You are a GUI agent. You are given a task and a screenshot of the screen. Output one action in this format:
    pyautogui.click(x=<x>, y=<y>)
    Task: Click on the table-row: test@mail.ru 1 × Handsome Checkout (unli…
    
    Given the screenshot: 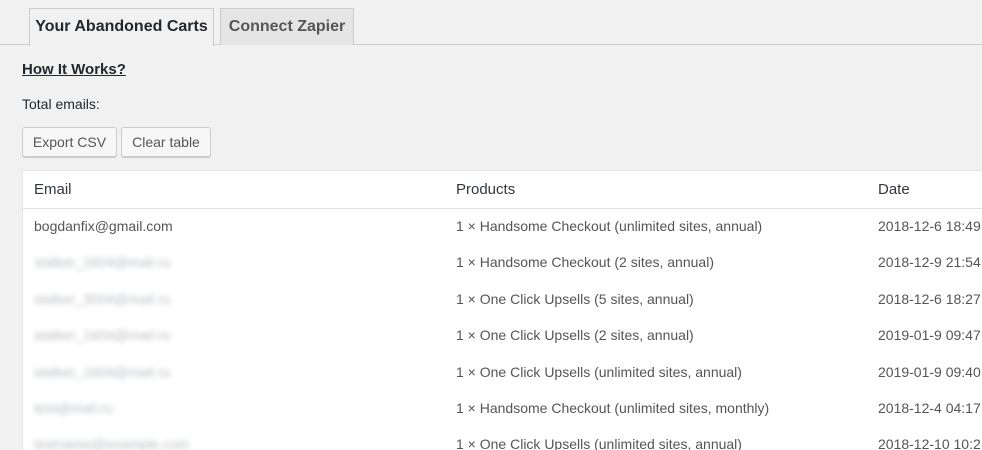 What is the action you would take?
    pyautogui.click(x=502, y=409)
    